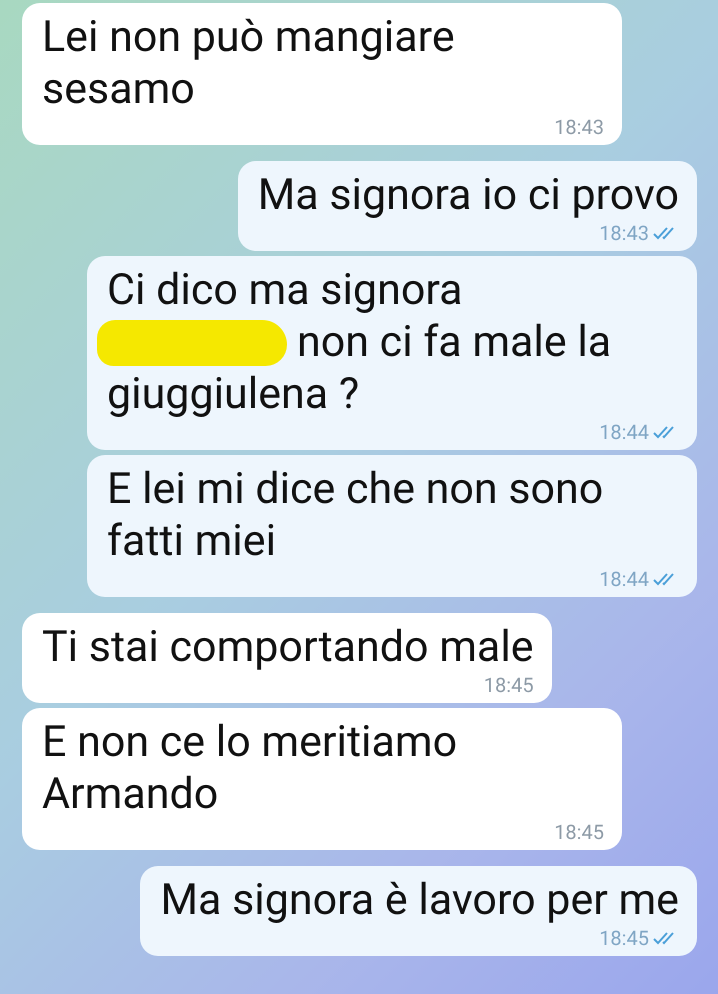 The height and width of the screenshot is (994, 718). What do you see at coordinates (285, 290) in the screenshot?
I see `message-text: Ci dico ma signora` at bounding box center [285, 290].